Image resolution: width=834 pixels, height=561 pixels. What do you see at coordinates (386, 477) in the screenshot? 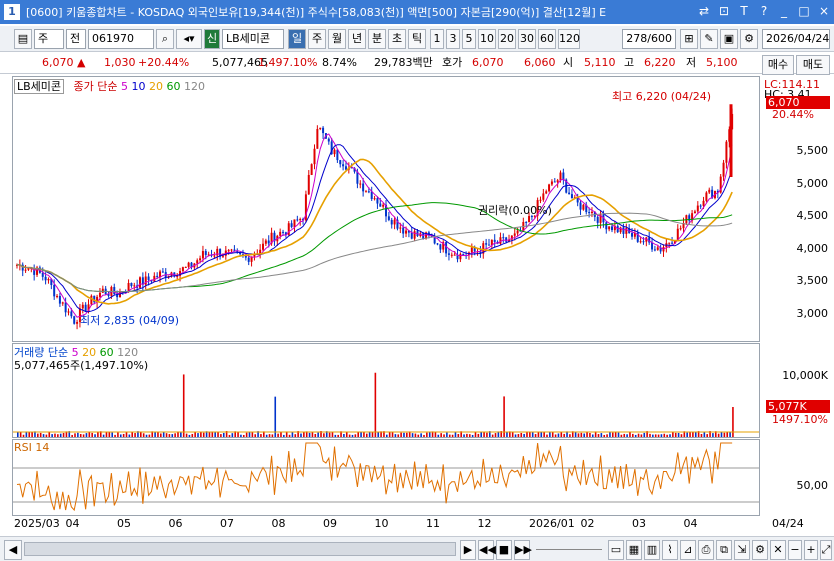
I see `rsi-panel` at bounding box center [386, 477].